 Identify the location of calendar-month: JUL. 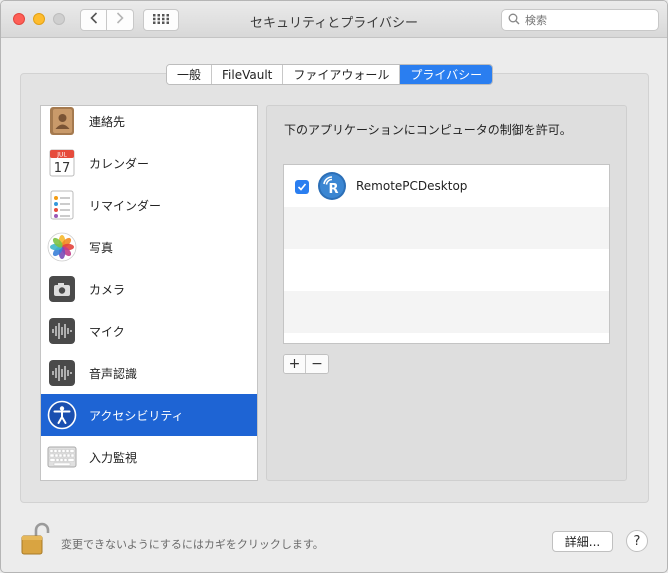
(61, 155).